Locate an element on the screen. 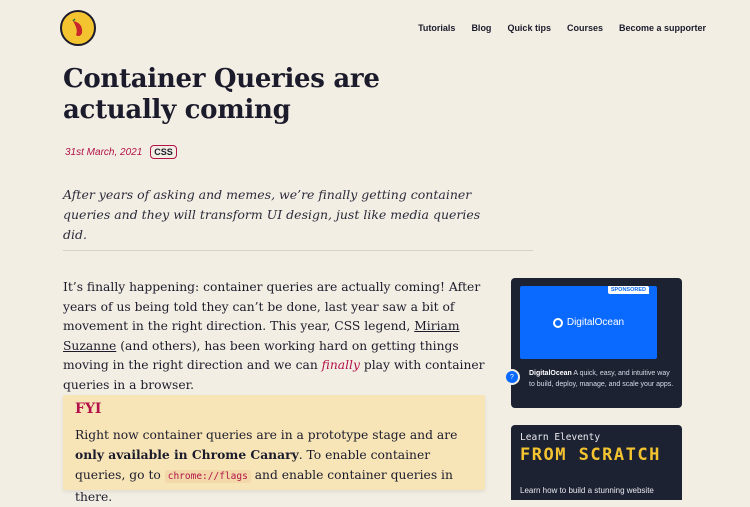  pepper-icon is located at coordinates (77, 27).